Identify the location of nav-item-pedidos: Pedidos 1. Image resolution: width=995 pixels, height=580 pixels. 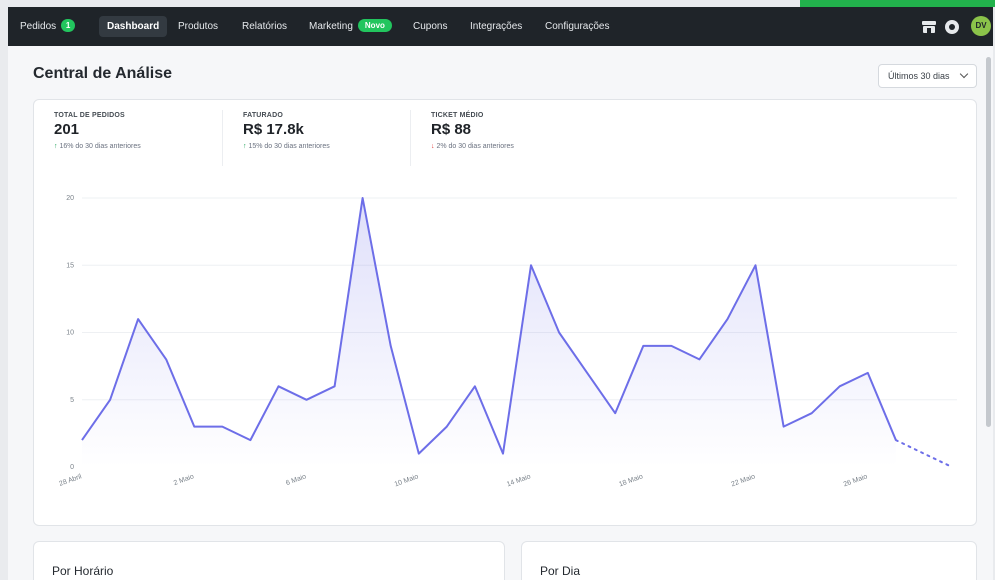
(47, 26).